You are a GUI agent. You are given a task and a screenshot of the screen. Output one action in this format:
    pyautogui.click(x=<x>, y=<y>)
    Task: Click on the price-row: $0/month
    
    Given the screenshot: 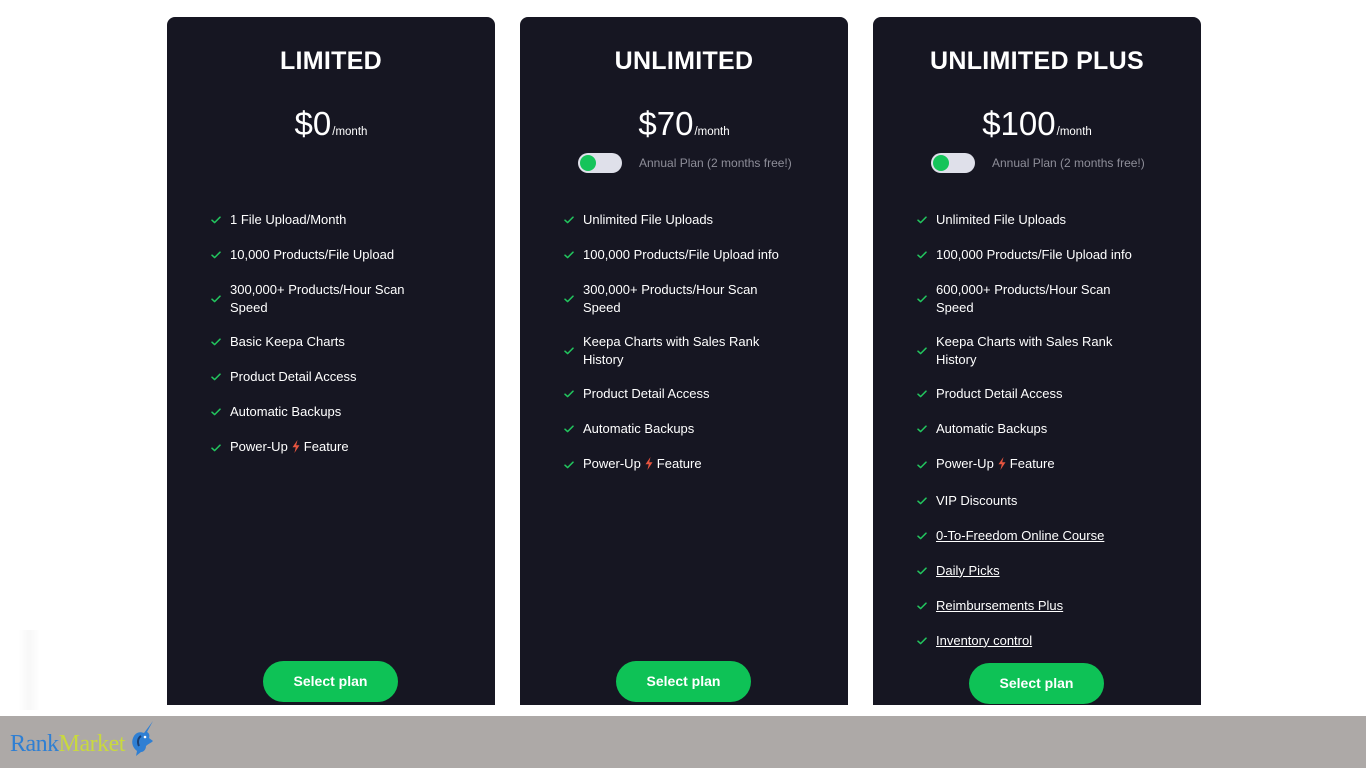 What is the action you would take?
    pyautogui.click(x=331, y=124)
    